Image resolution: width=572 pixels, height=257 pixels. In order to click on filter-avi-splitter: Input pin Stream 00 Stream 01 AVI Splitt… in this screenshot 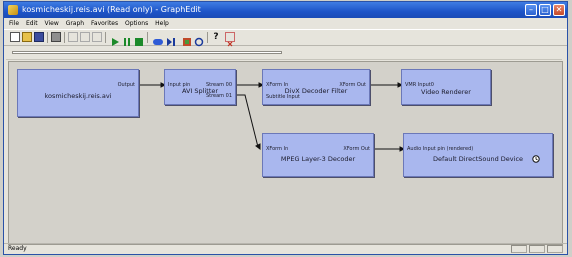, I will do `click(200, 87)`.